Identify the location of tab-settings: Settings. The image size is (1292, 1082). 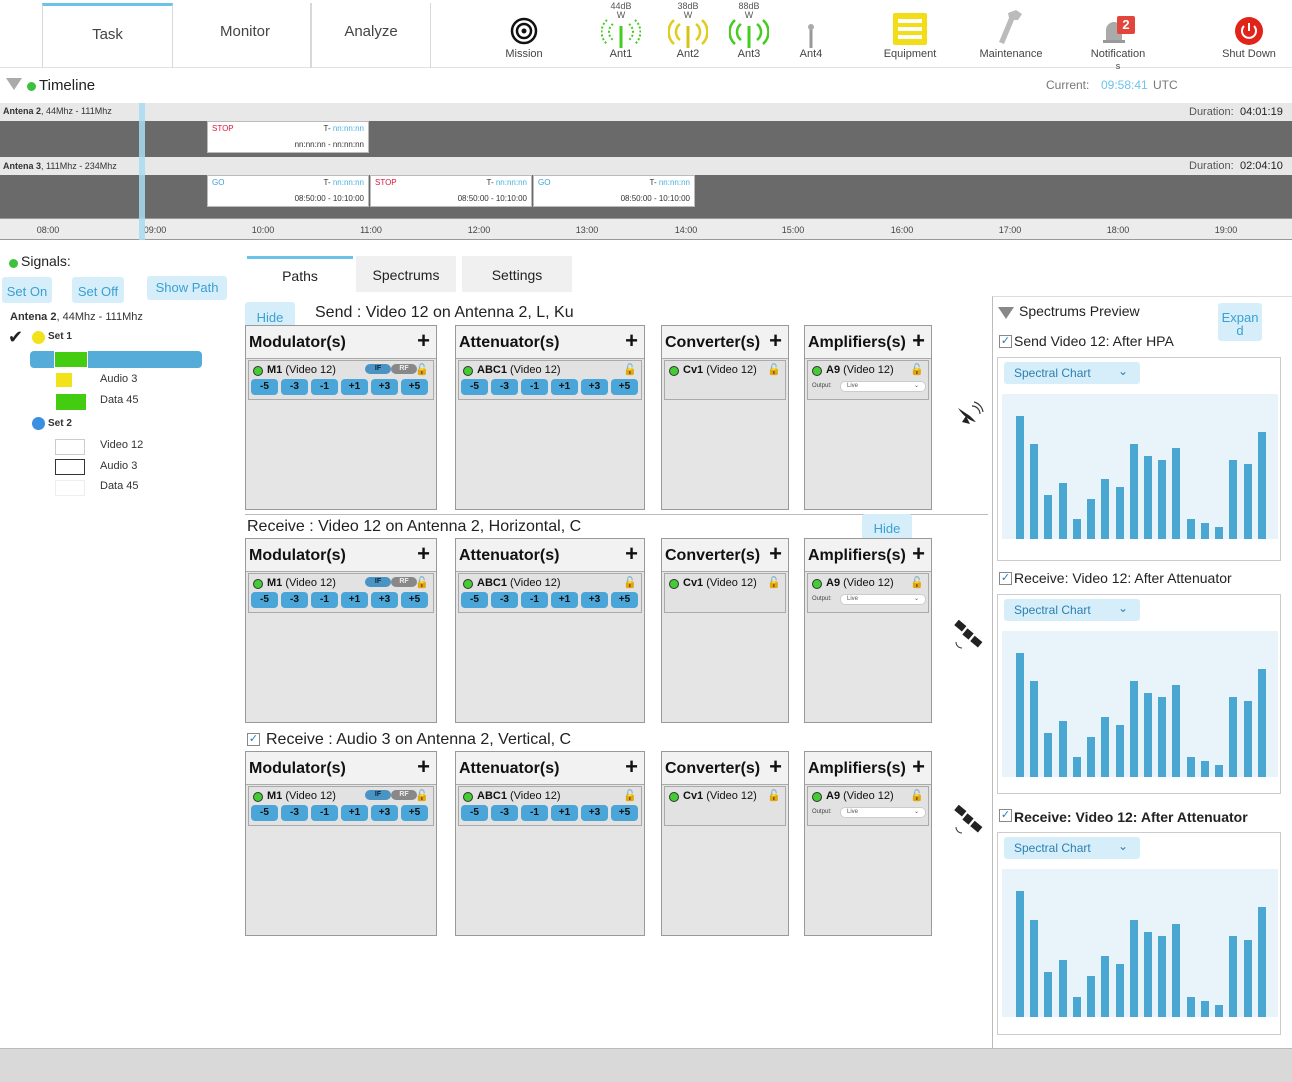
(517, 274).